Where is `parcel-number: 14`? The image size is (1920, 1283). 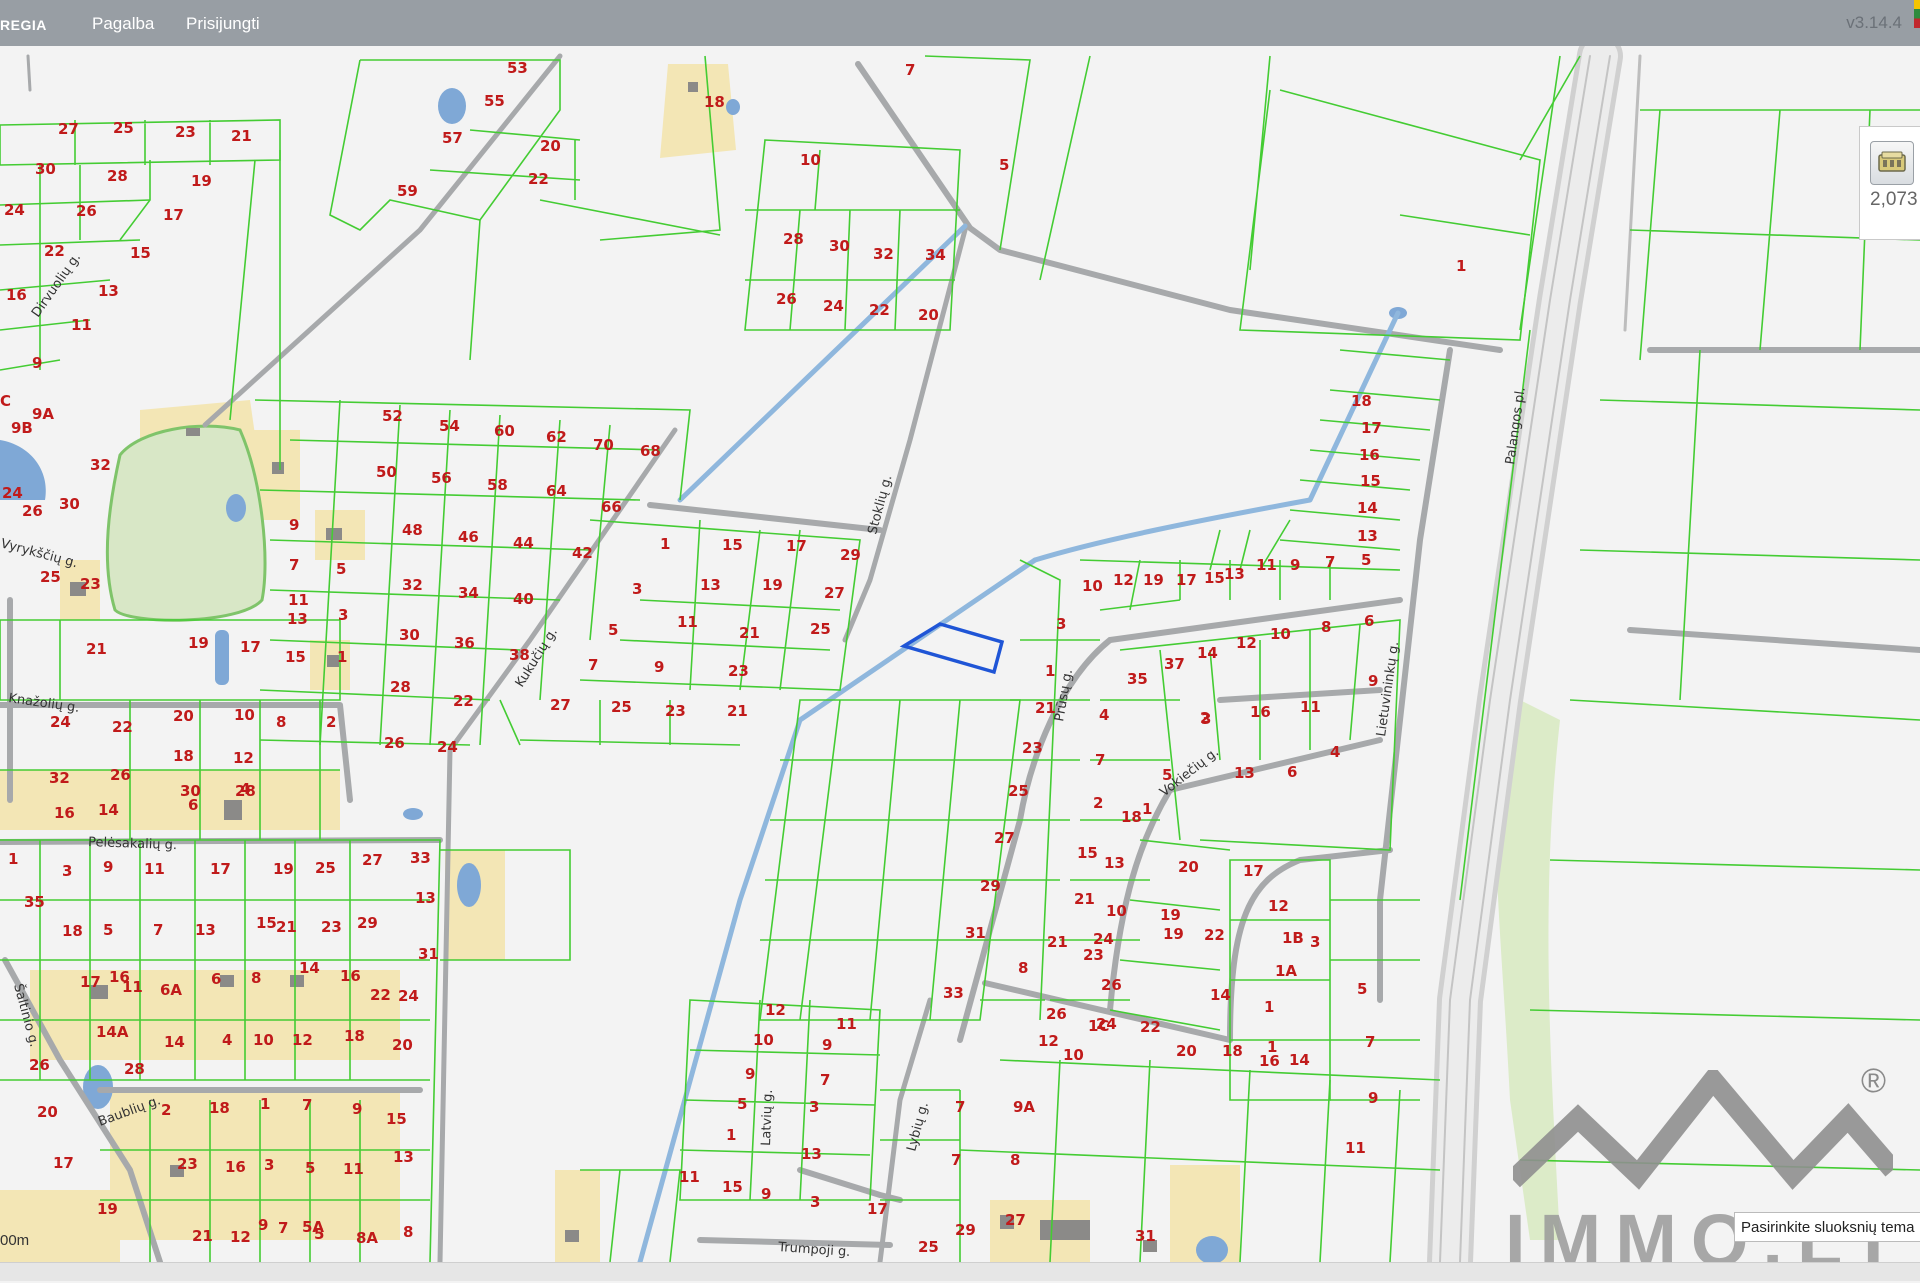
parcel-number: 14 is located at coordinates (309, 968).